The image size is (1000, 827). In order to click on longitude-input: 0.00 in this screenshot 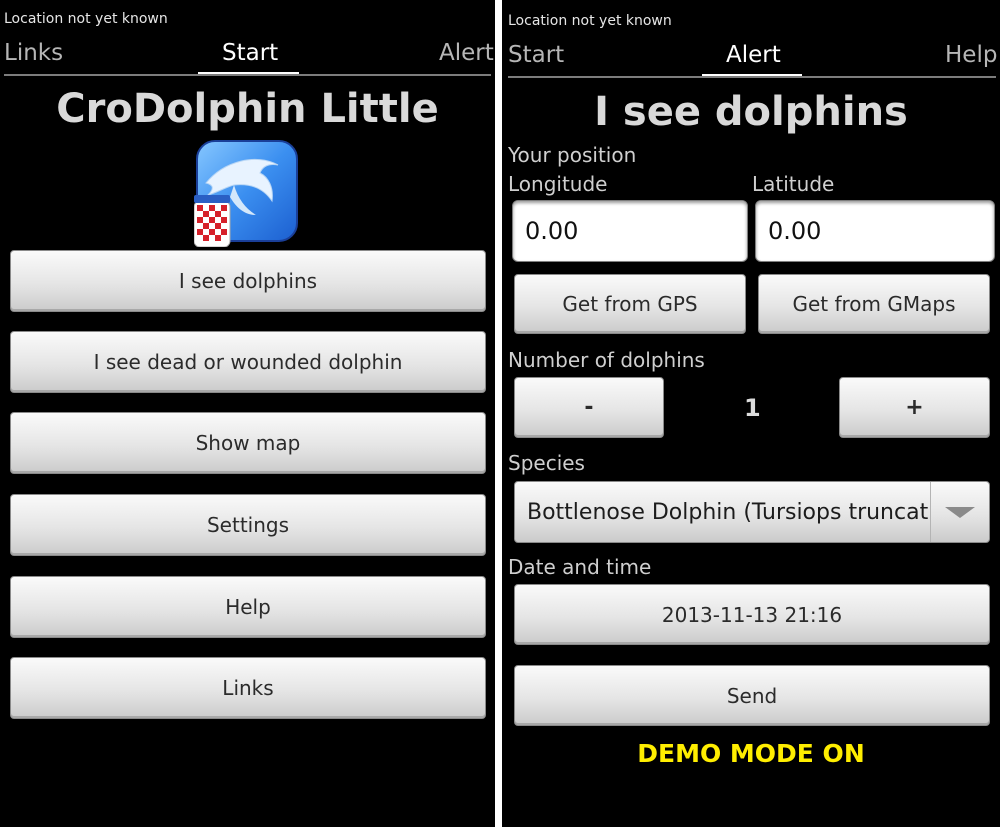, I will do `click(630, 231)`.